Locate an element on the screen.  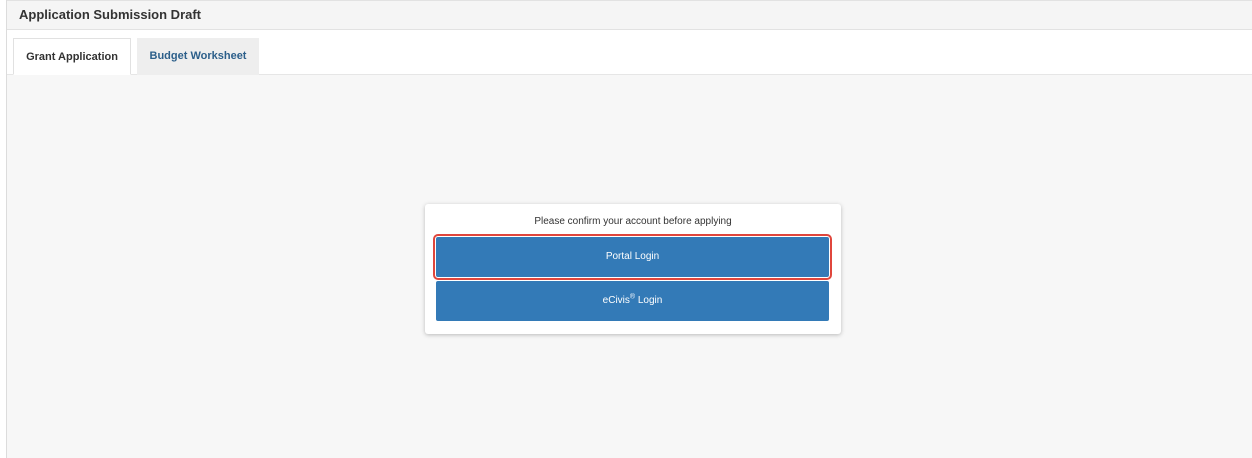
ecivis-brand-label: eCivis is located at coordinates (616, 300).